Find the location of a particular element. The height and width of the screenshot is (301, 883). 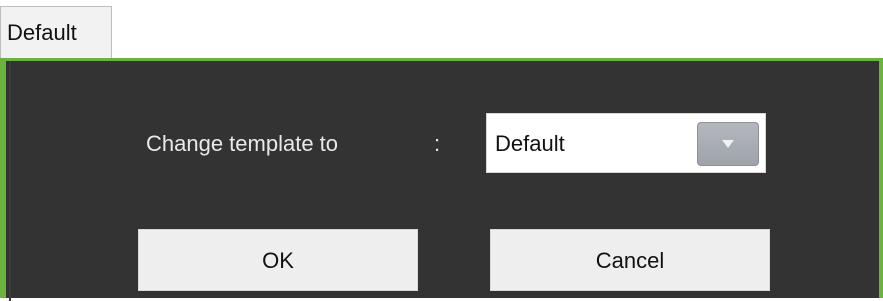

template-select-value: Default is located at coordinates (530, 143).